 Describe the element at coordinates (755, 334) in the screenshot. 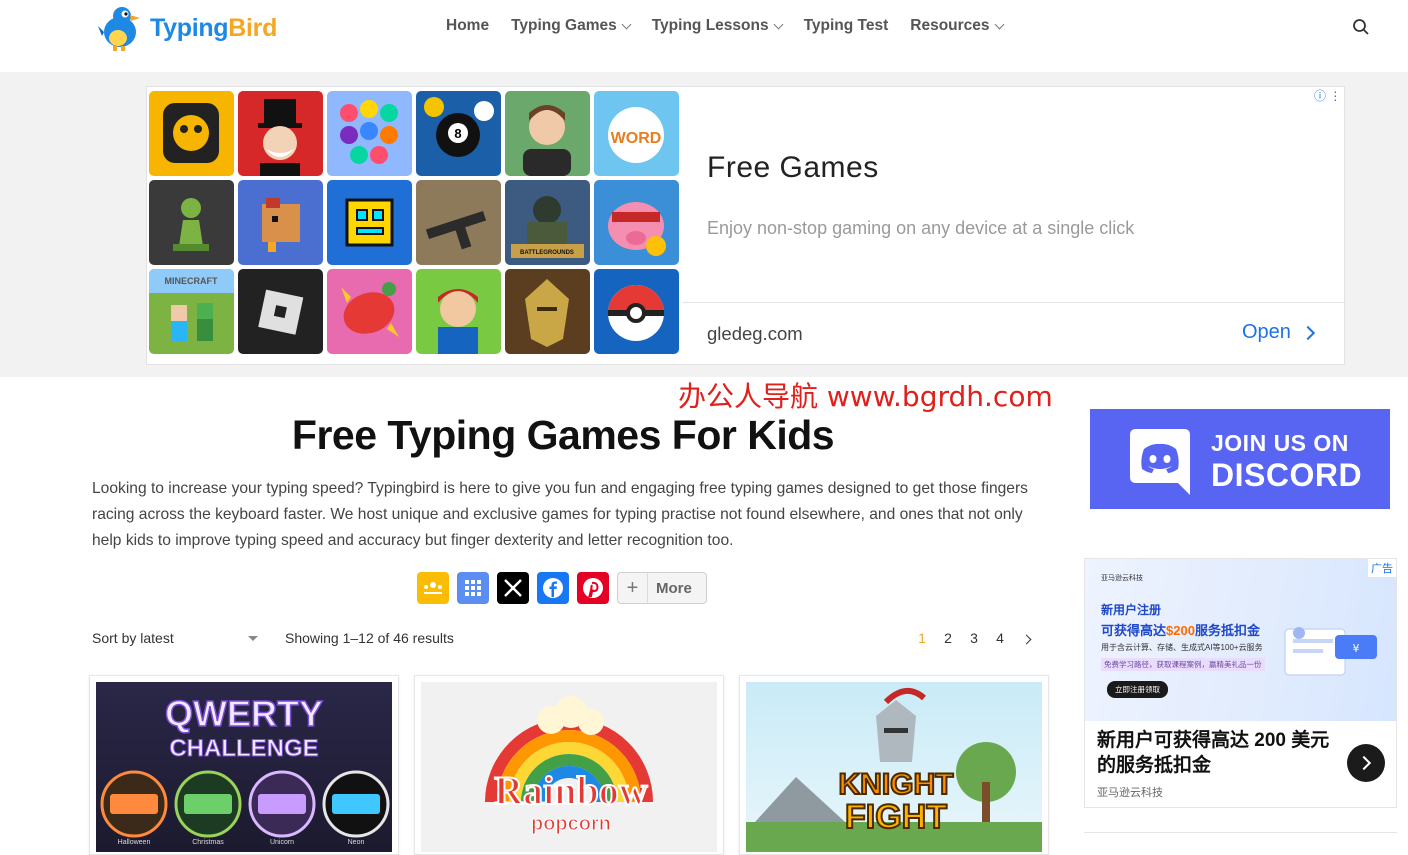

I see `ad-domain: gledeg.com` at that location.